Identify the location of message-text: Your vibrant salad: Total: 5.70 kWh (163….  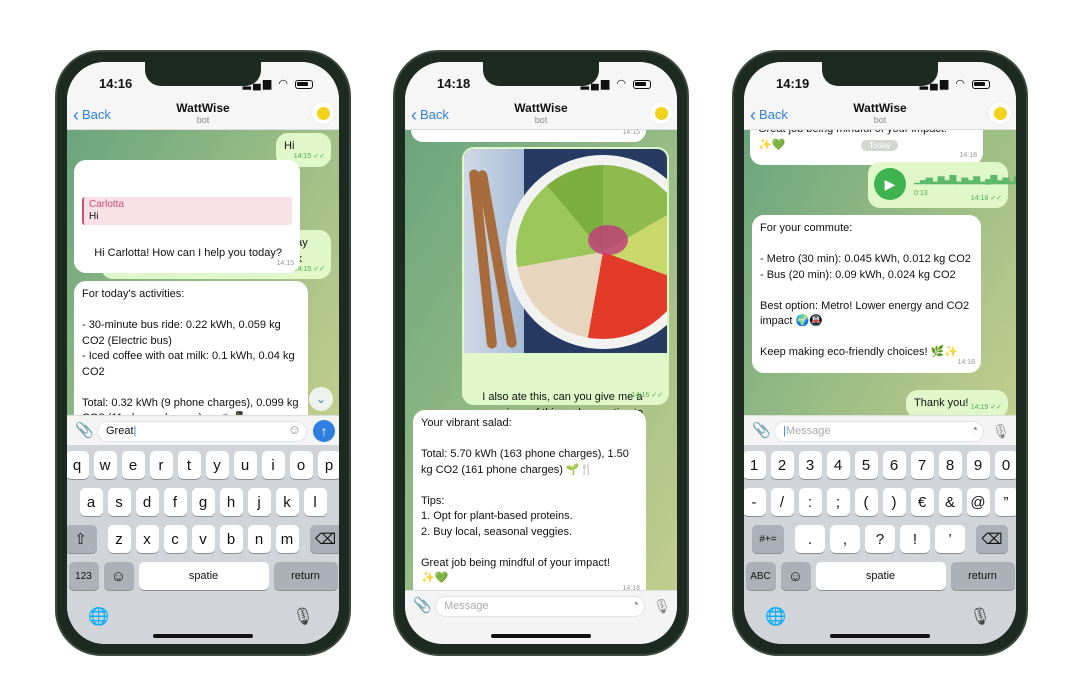
(525, 500).